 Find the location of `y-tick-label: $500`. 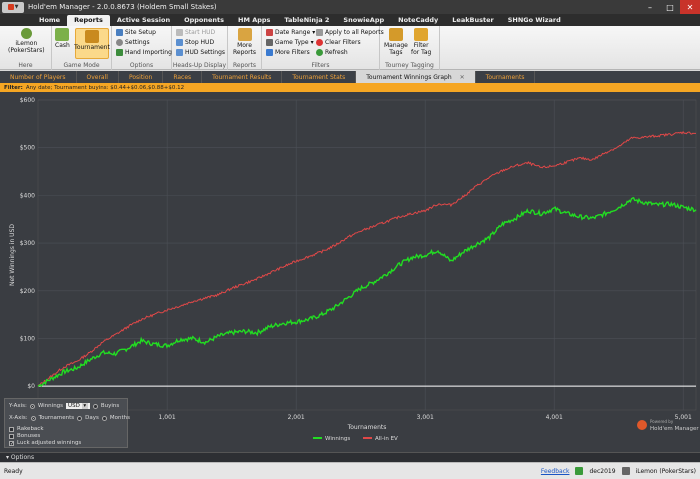

y-tick-label: $500 is located at coordinates (27, 148).